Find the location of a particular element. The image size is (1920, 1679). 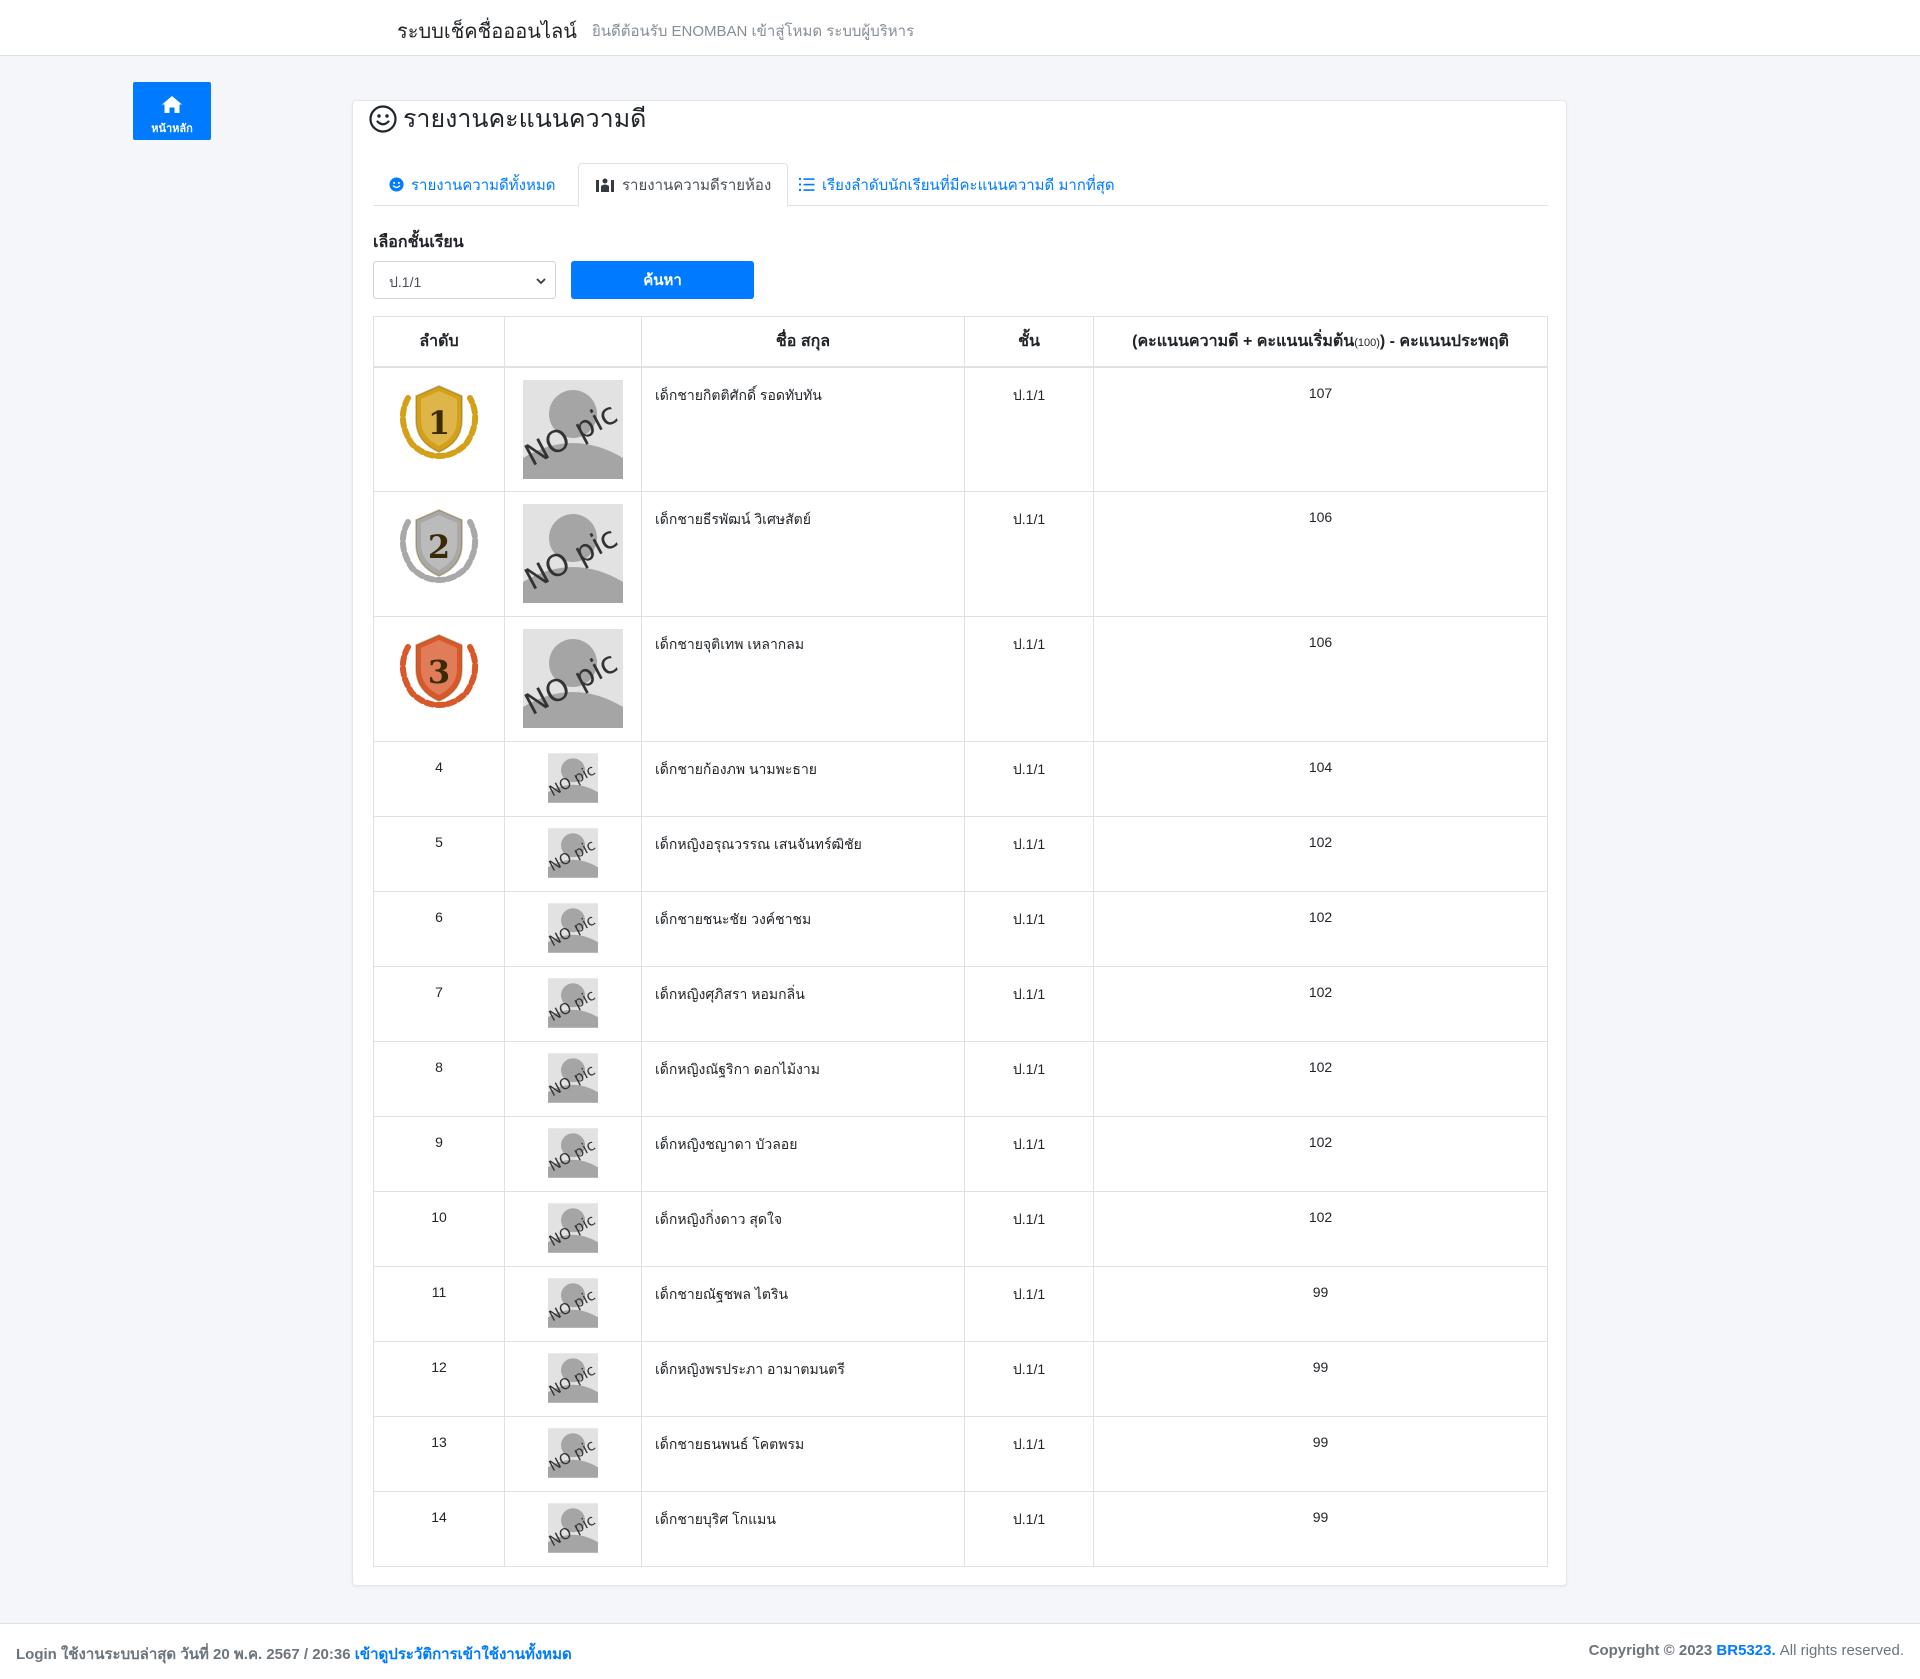

rank-cell: 2 is located at coordinates (439, 554).